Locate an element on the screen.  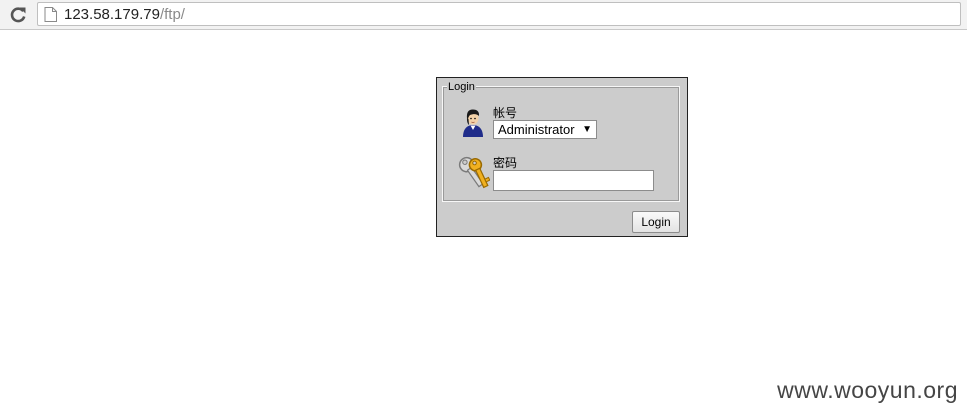
password-field is located at coordinates (573, 180).